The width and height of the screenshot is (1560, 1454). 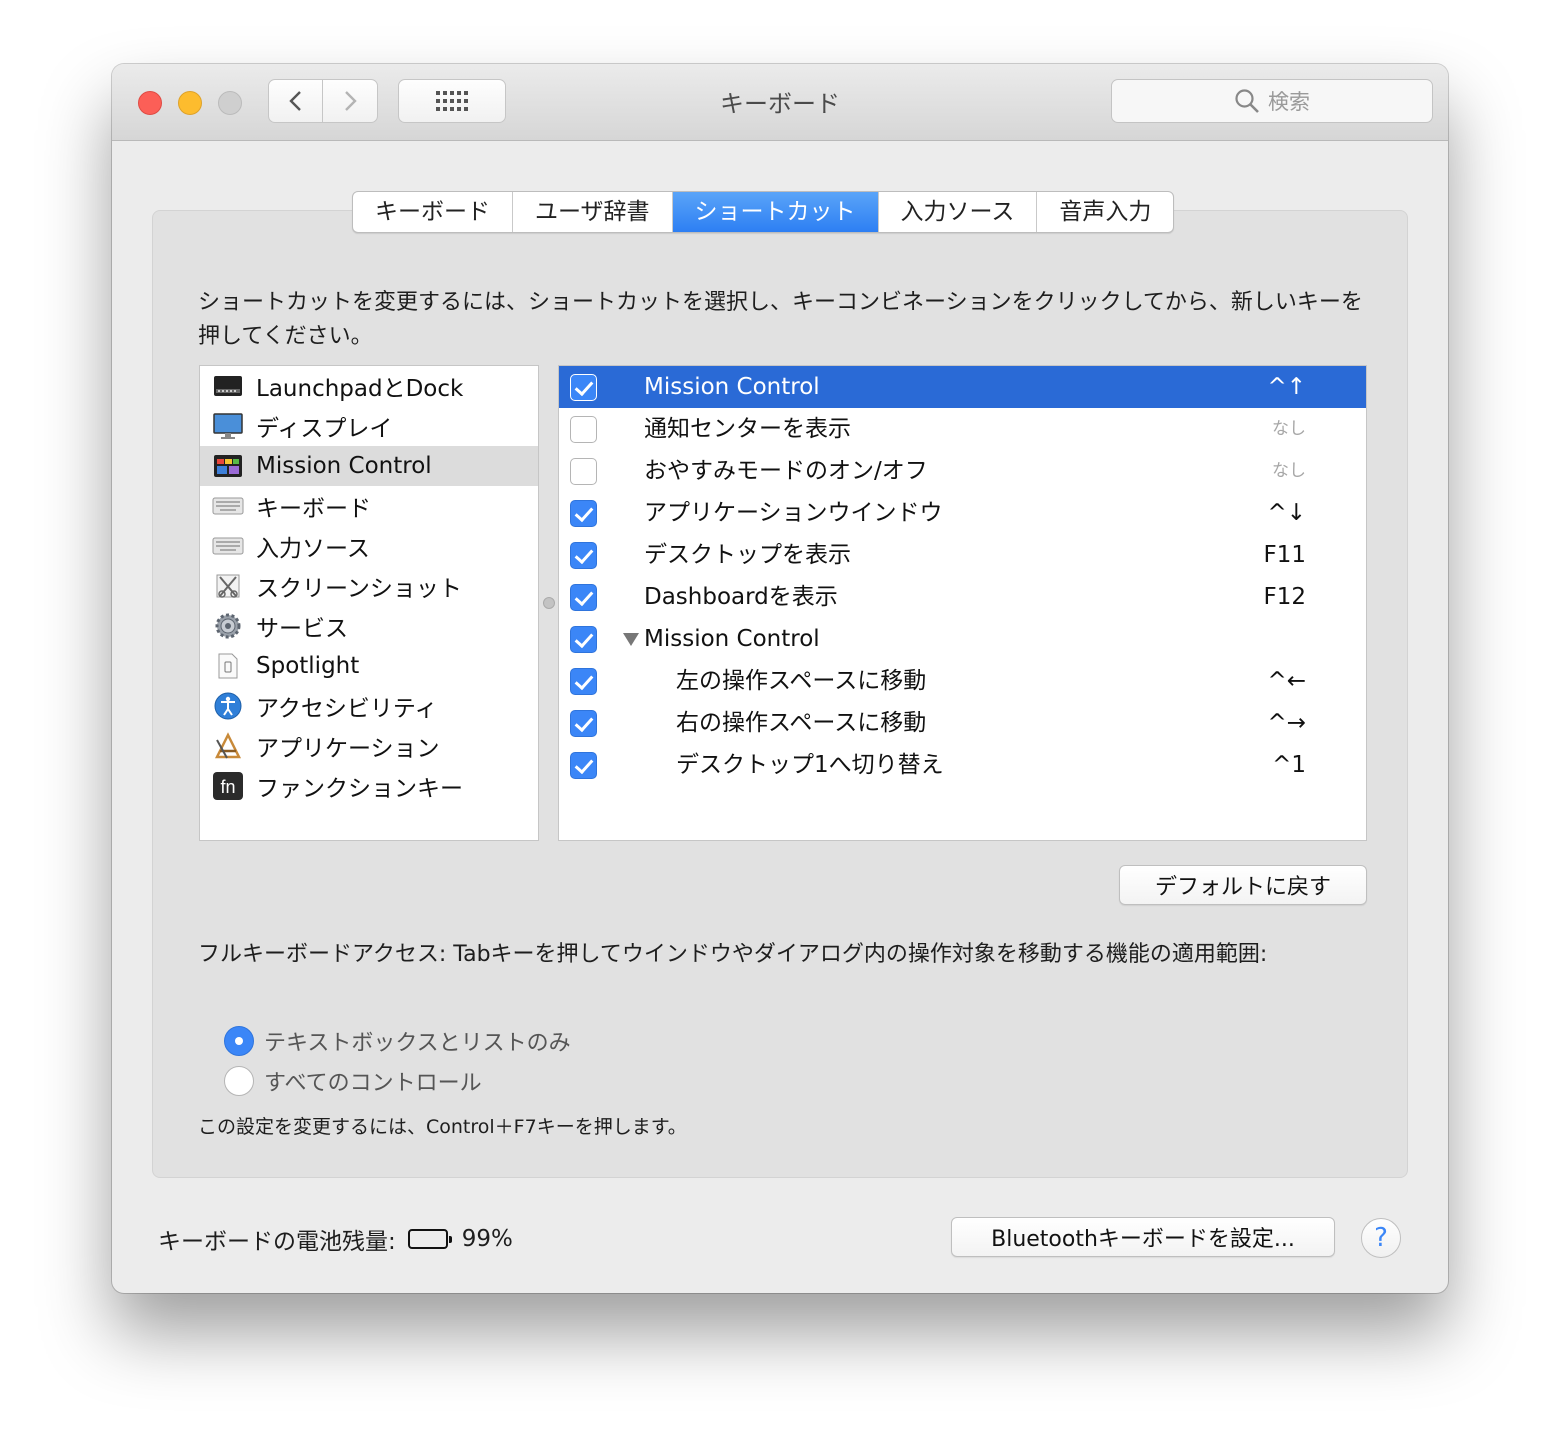 What do you see at coordinates (793, 513) in the screenshot?
I see `shortcut-label: アプリケーションウインドウ` at bounding box center [793, 513].